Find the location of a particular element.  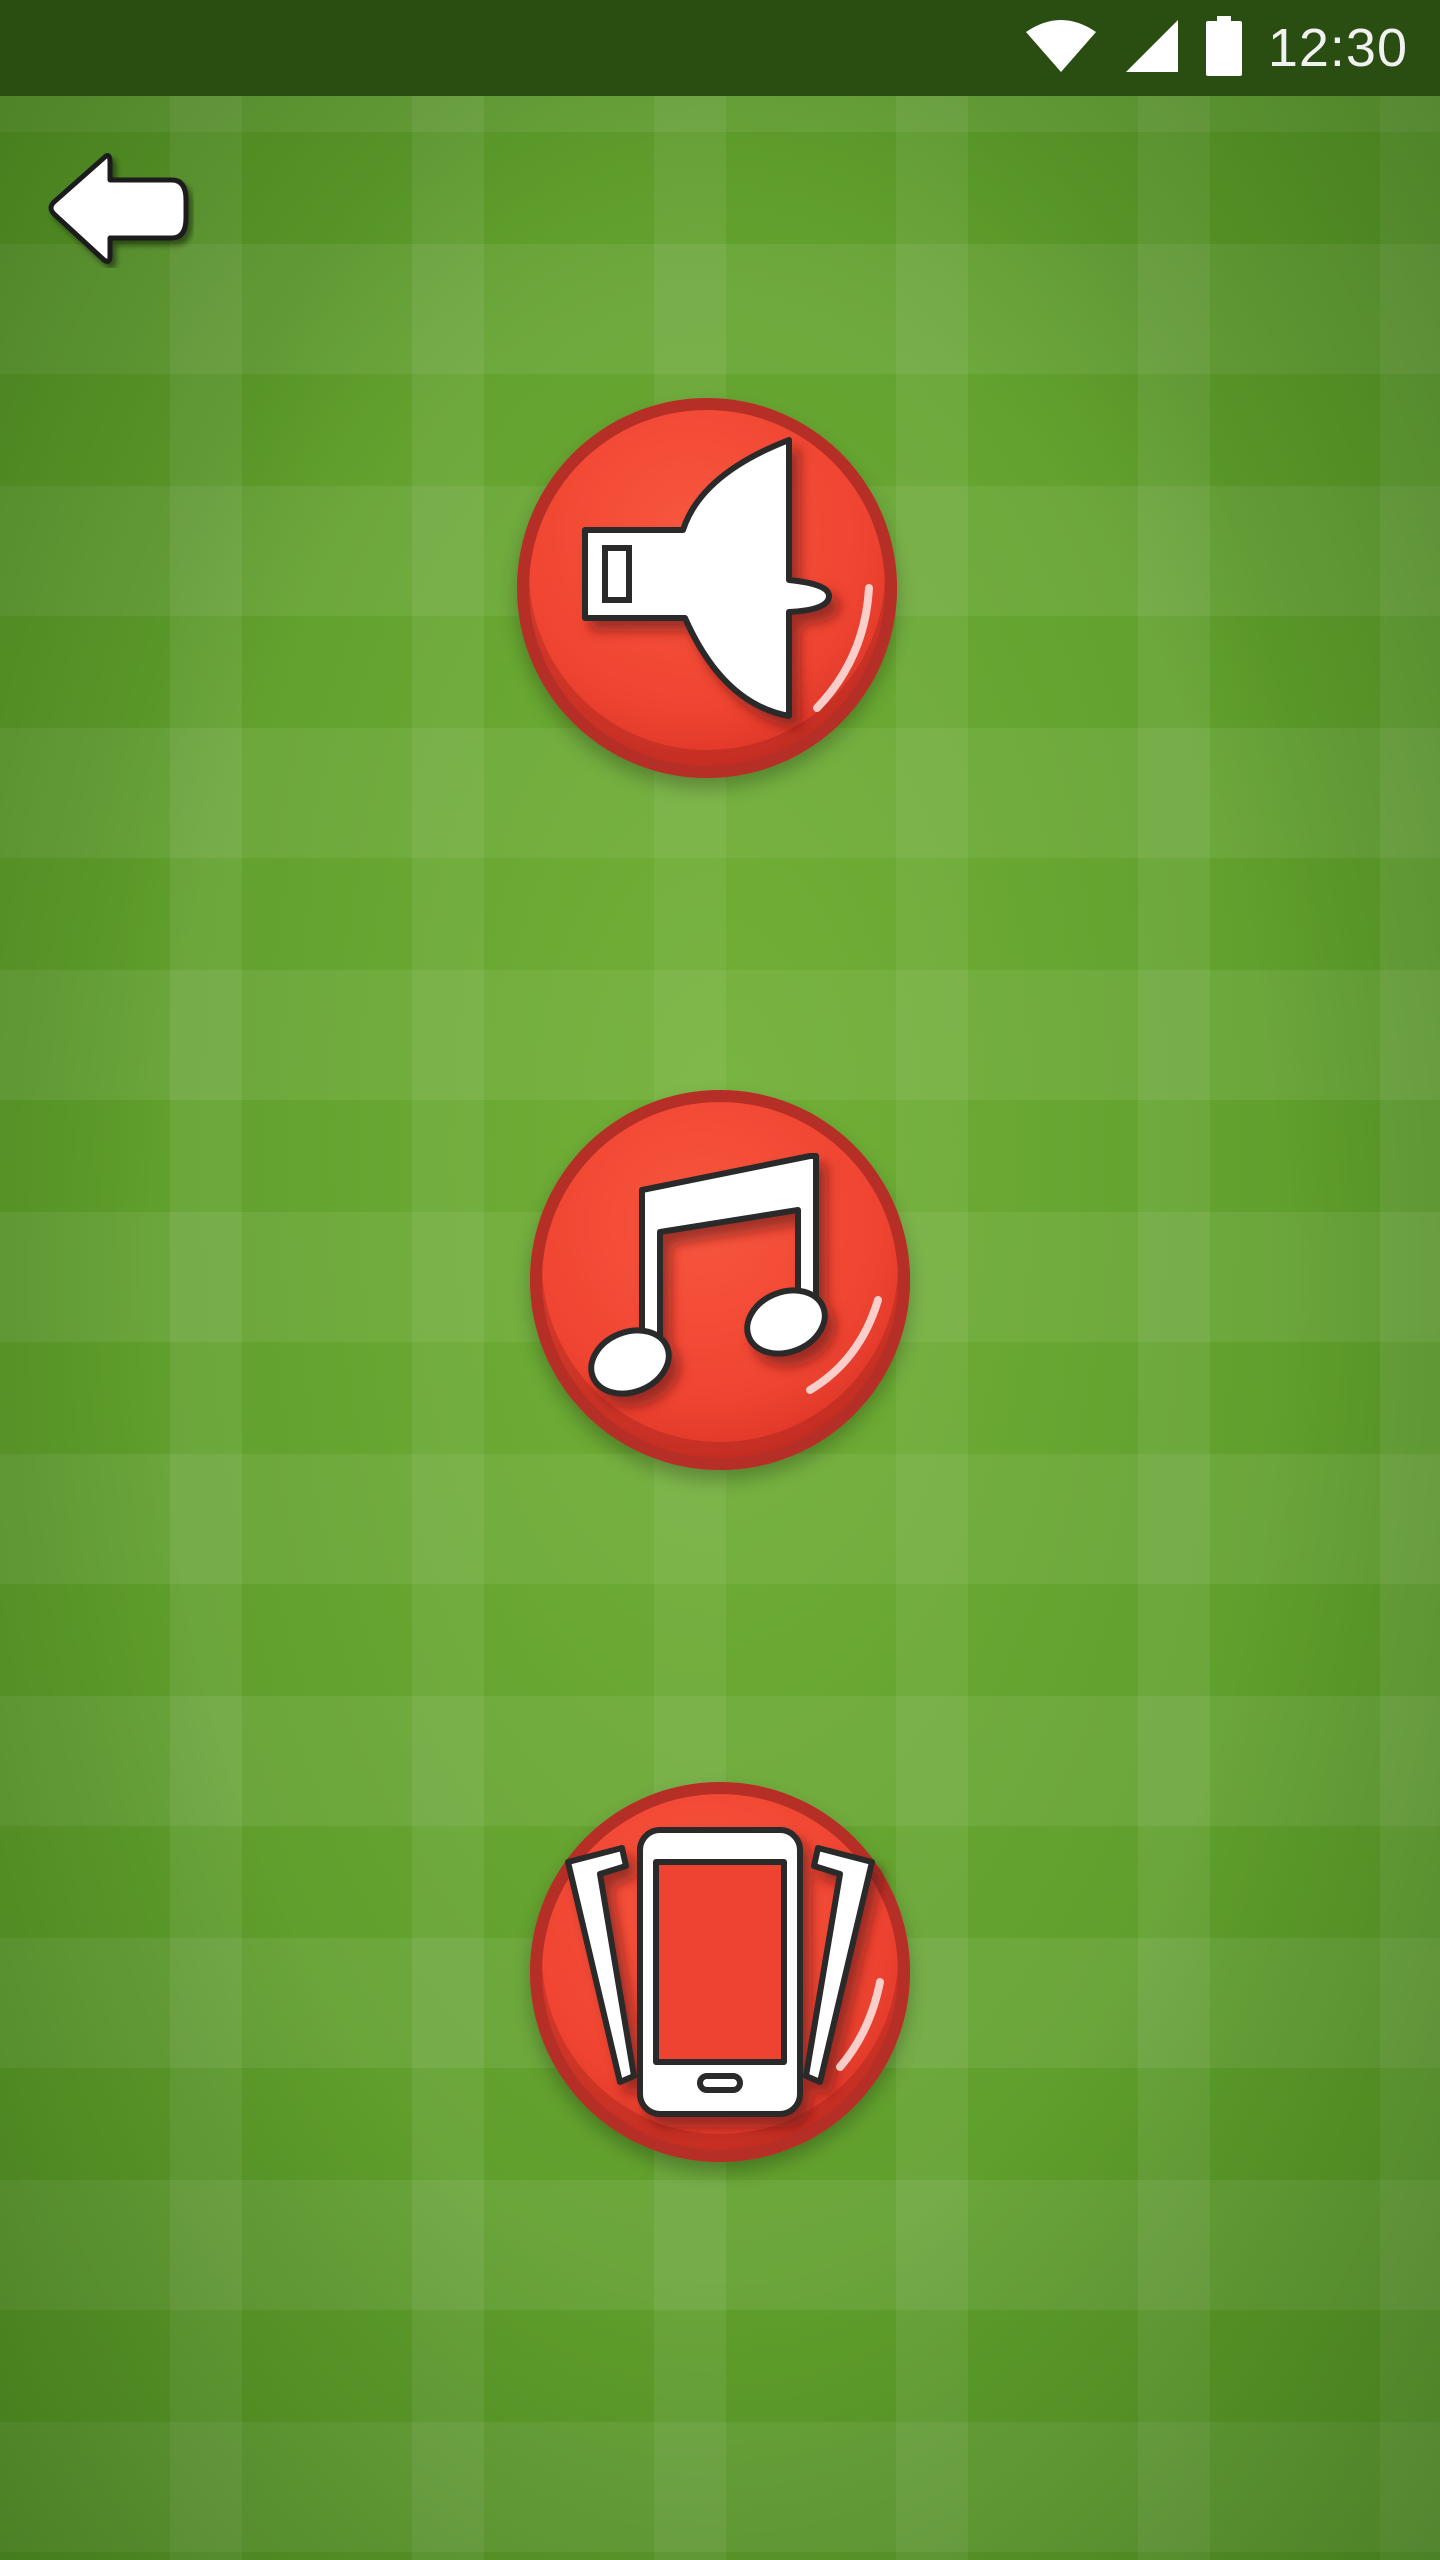

vibrate-phone-icon is located at coordinates (720, 1972).